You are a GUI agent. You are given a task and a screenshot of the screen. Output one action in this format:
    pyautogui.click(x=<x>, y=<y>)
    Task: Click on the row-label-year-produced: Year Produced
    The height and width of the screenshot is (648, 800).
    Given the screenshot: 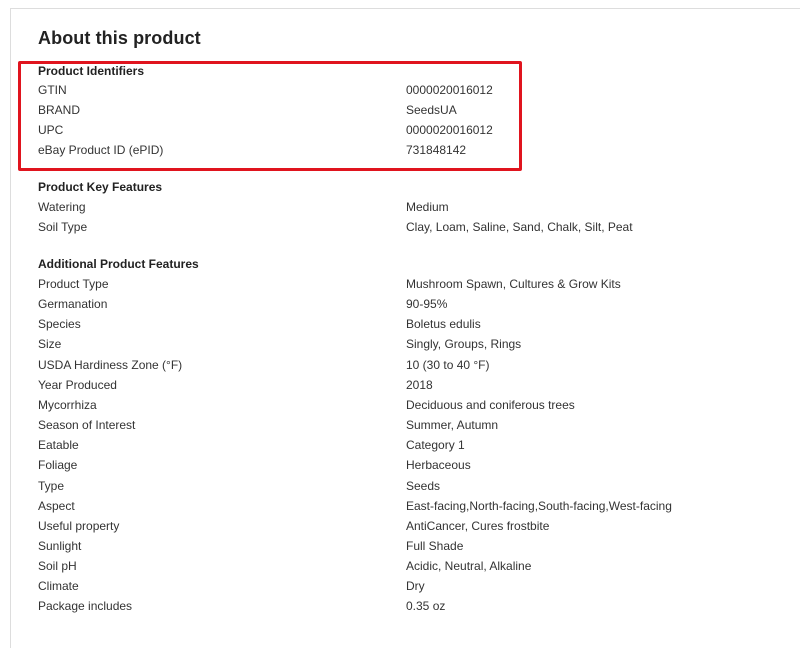 What is the action you would take?
    pyautogui.click(x=77, y=385)
    